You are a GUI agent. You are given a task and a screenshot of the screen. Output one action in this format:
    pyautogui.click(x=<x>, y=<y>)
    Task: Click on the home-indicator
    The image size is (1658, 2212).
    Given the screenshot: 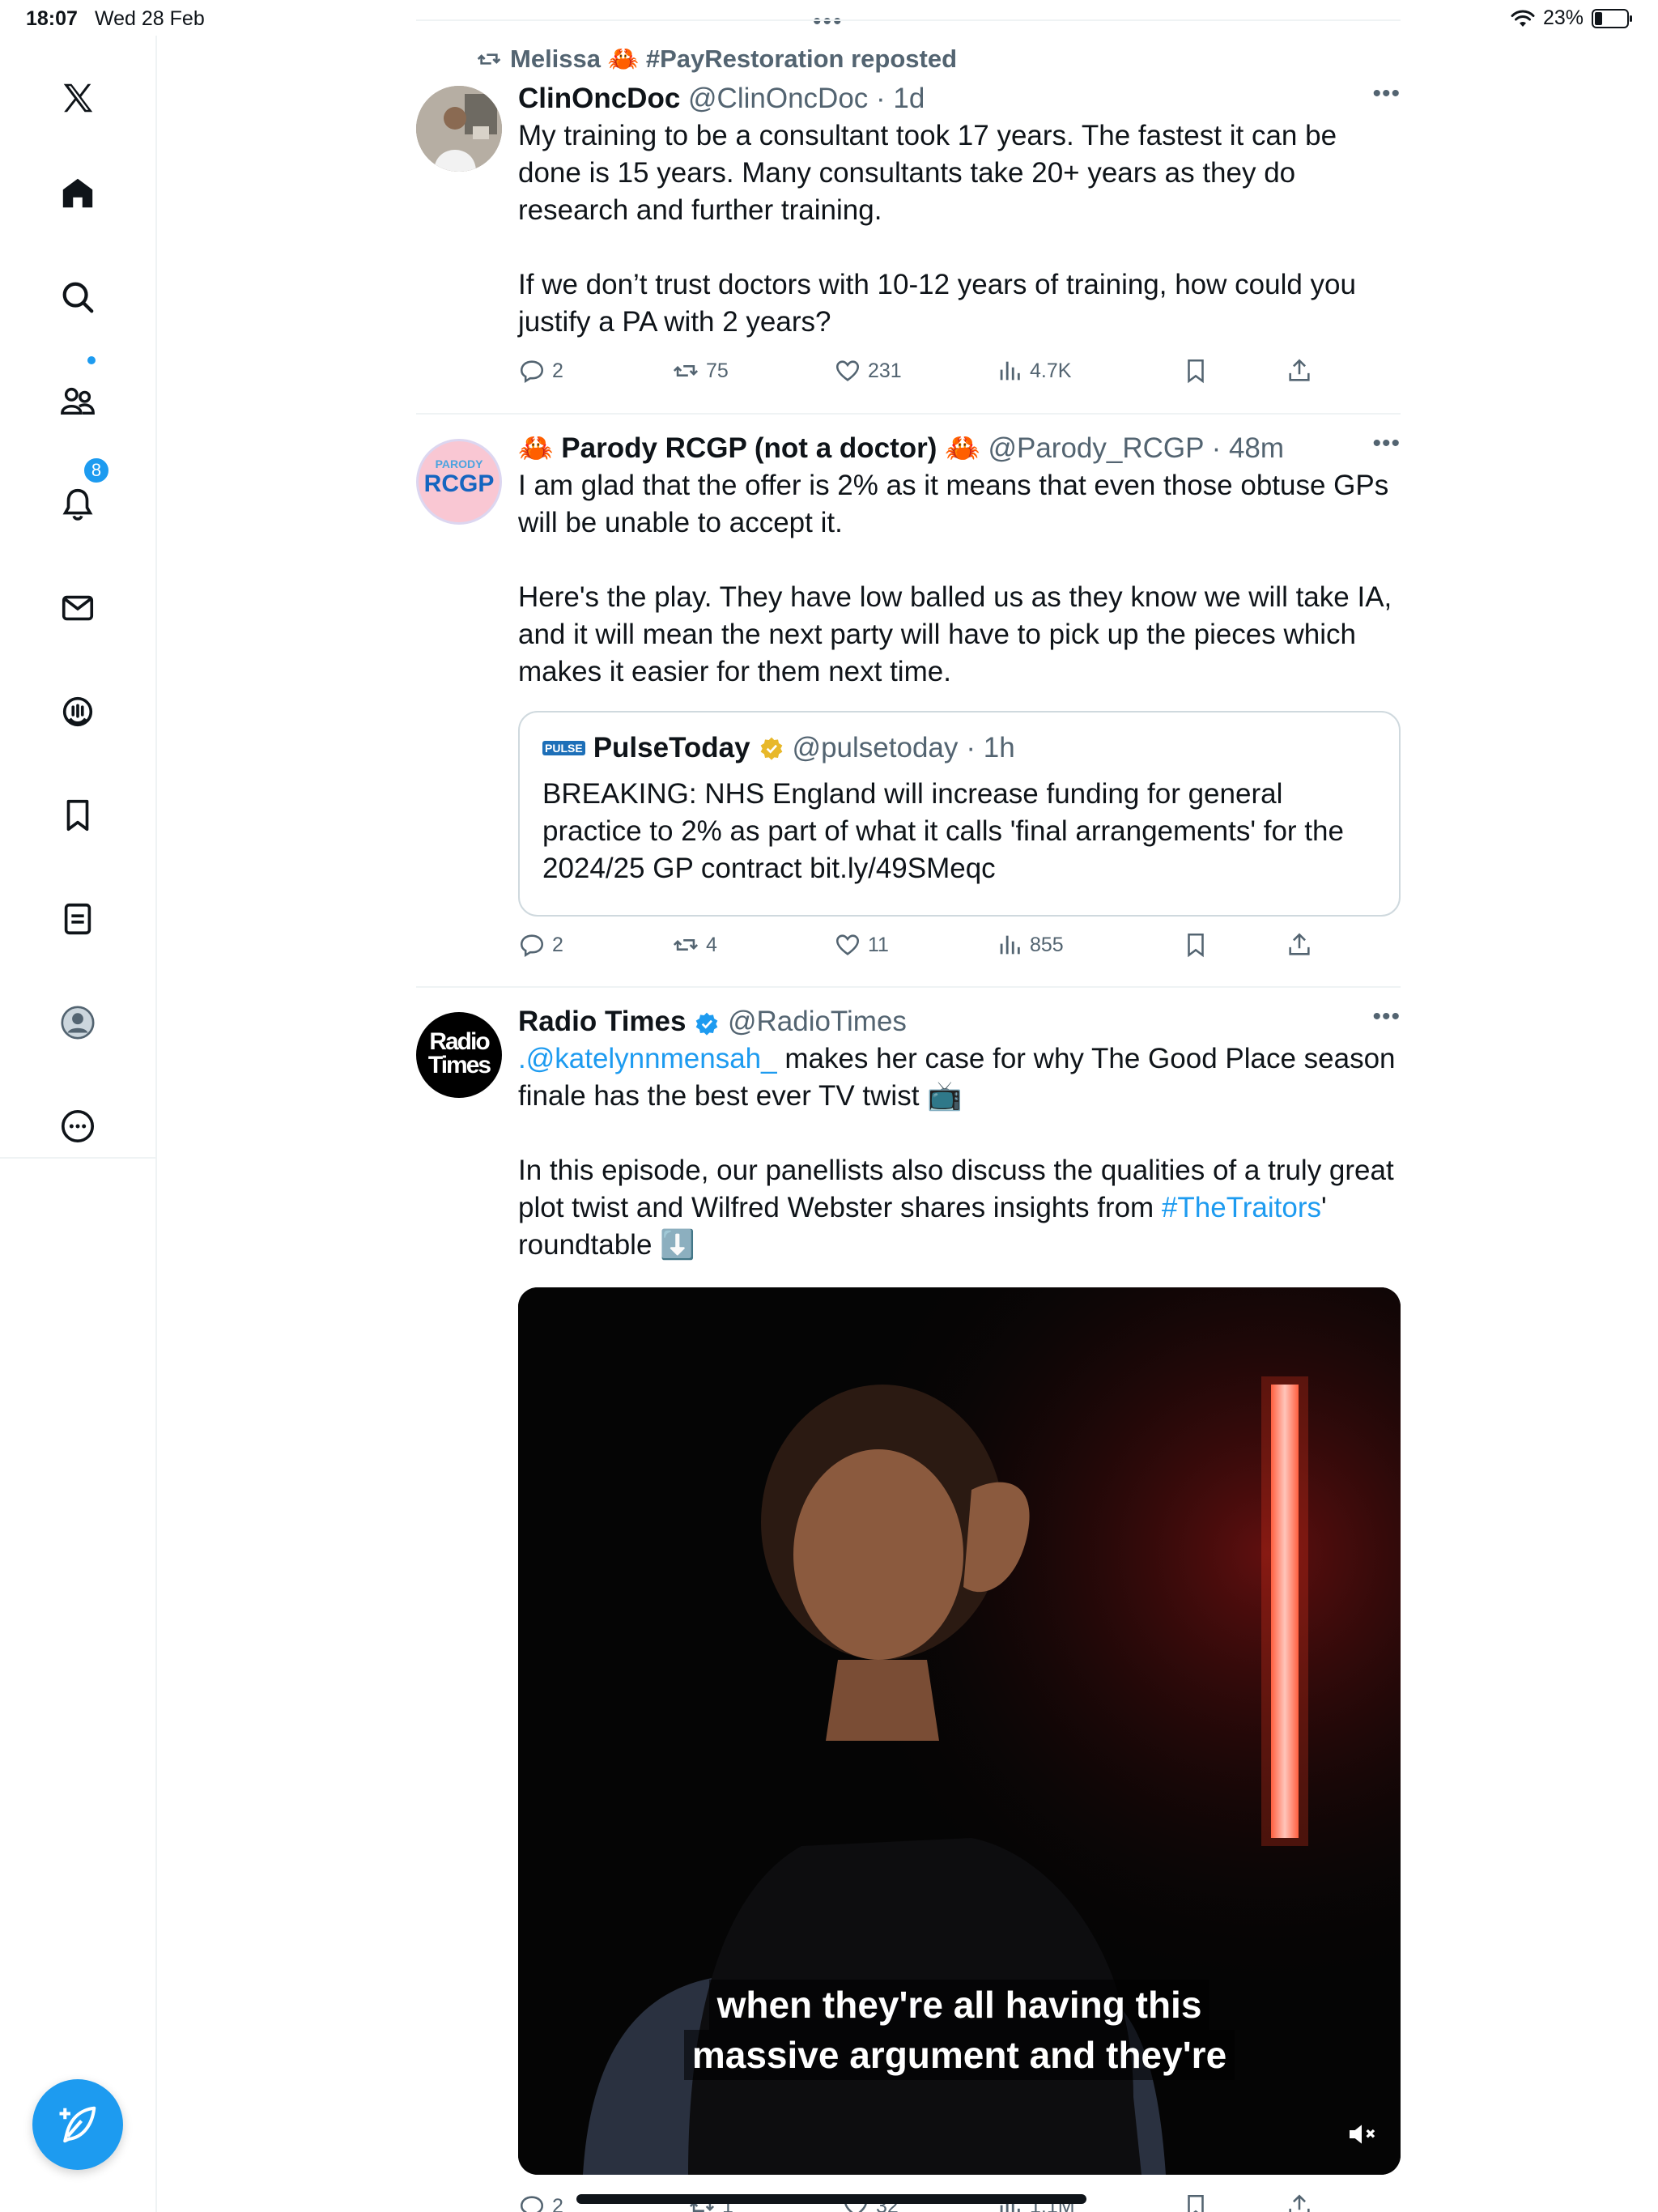 What is the action you would take?
    pyautogui.click(x=831, y=2199)
    